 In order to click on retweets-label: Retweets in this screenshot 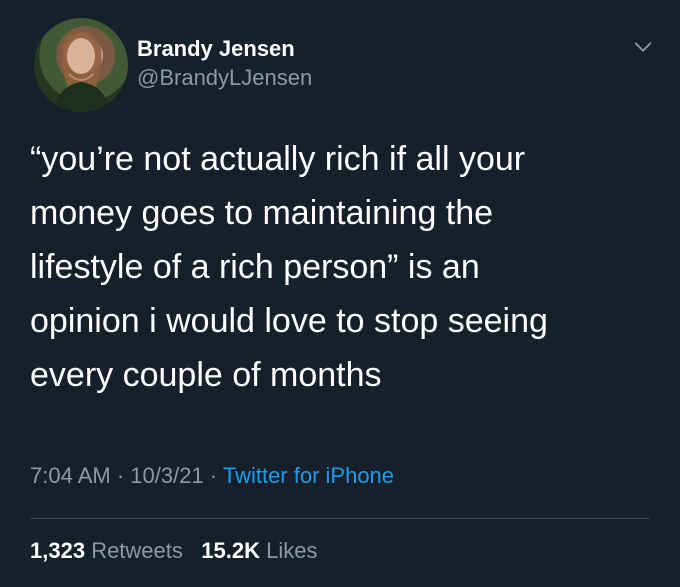, I will do `click(137, 550)`.